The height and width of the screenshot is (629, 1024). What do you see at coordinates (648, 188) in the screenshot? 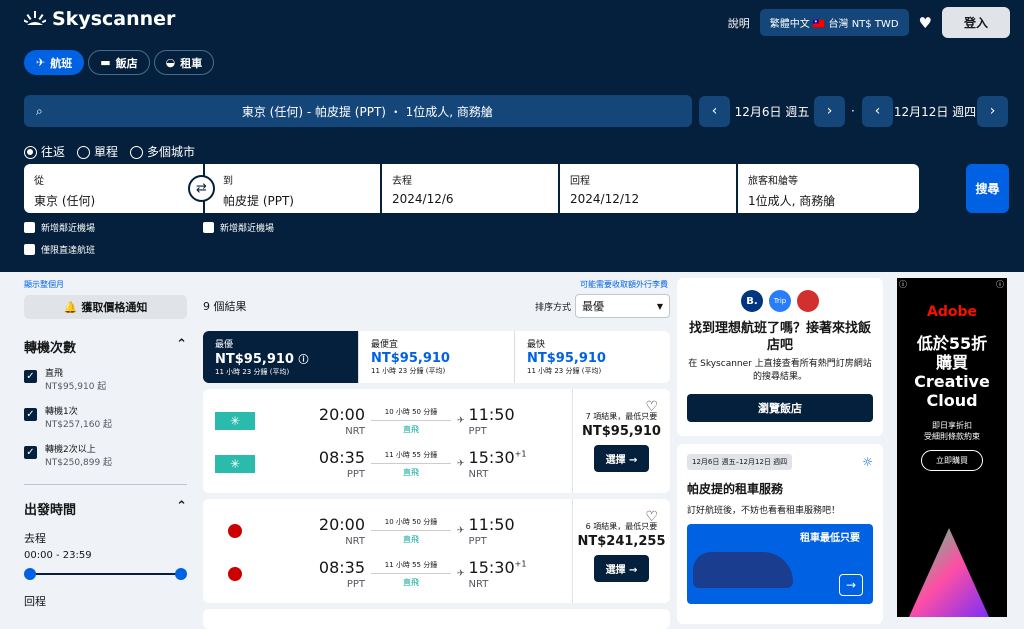
I see `return-field: 回程 2024/12/12` at bounding box center [648, 188].